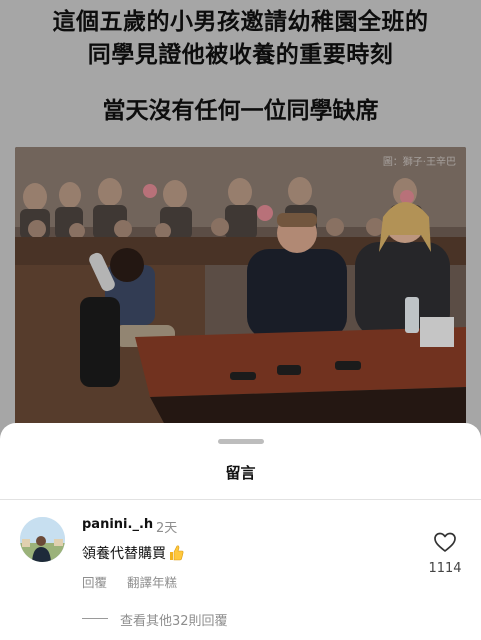 This screenshot has width=481, height=640. Describe the element at coordinates (95, 618) in the screenshot. I see `replies-line` at that location.